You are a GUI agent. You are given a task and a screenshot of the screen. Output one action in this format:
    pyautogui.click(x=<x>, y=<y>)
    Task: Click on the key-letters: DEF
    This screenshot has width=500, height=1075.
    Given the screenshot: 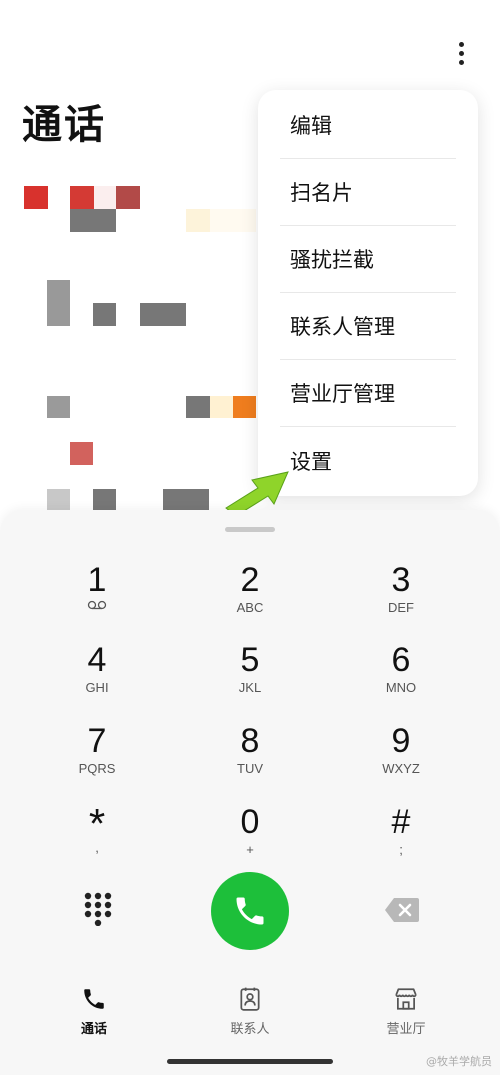 What is the action you would take?
    pyautogui.click(x=401, y=607)
    